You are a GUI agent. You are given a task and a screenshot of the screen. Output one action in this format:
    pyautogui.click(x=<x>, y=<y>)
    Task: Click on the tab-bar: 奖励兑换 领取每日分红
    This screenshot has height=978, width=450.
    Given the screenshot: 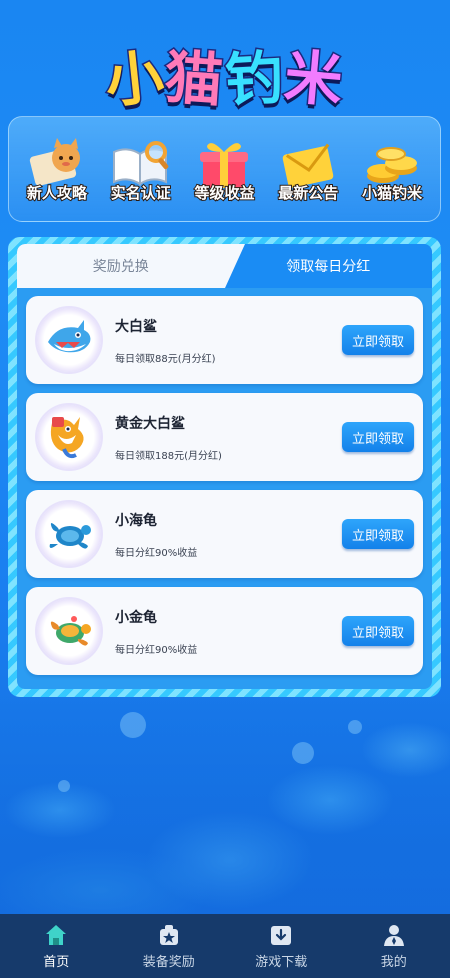 What is the action you would take?
    pyautogui.click(x=224, y=266)
    